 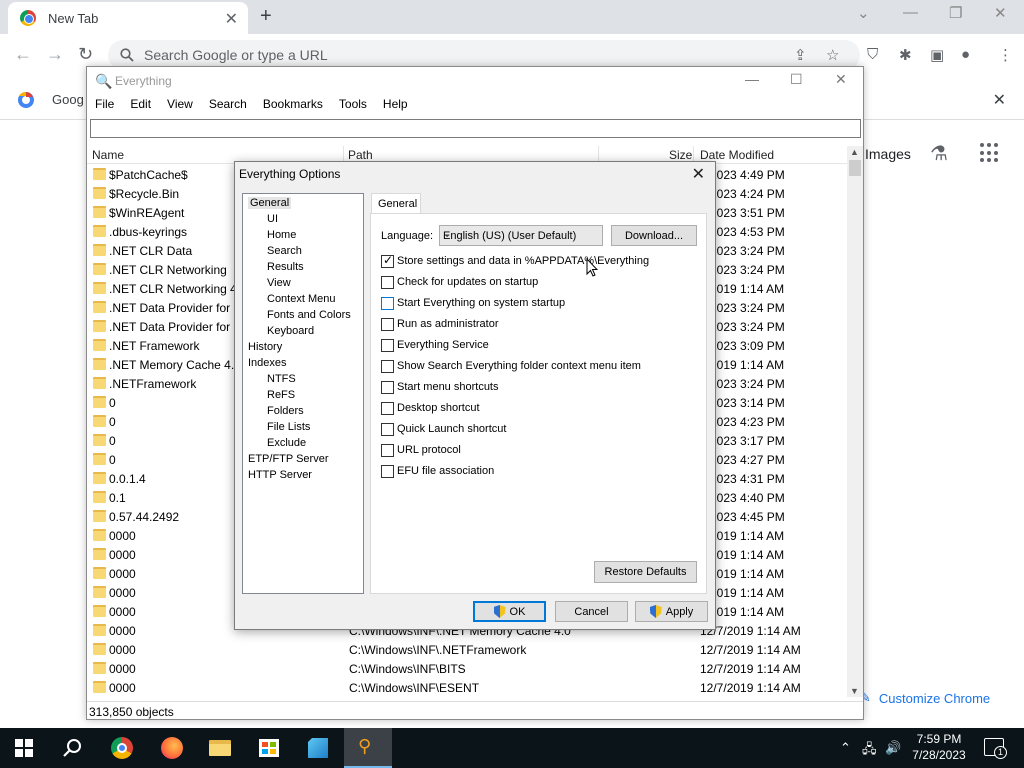 What do you see at coordinates (910, 12) in the screenshot?
I see `minimize-icon: —` at bounding box center [910, 12].